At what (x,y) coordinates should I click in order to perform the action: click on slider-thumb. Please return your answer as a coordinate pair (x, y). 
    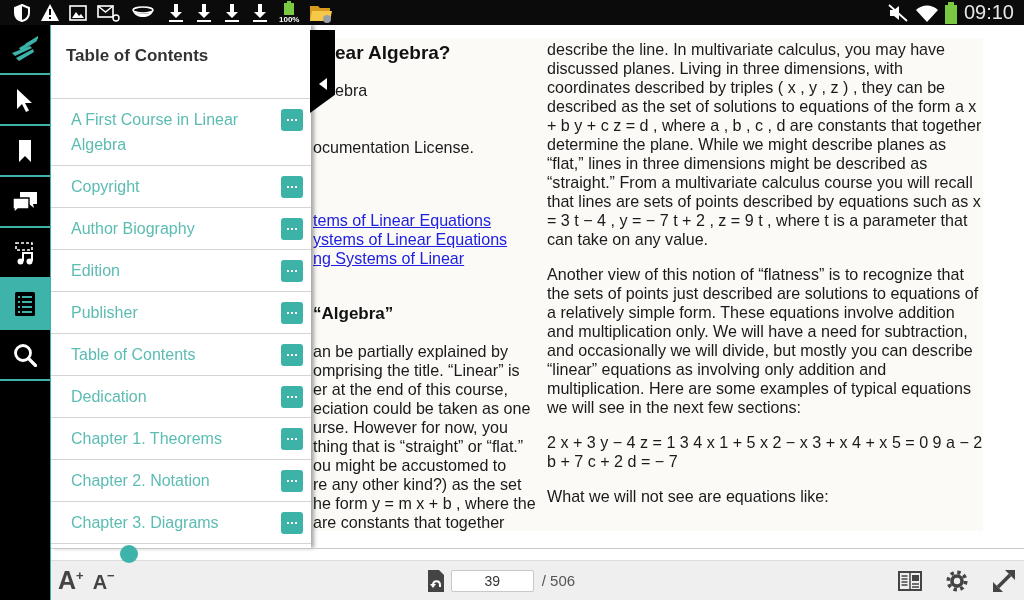
    Looking at the image, I should click on (128, 554).